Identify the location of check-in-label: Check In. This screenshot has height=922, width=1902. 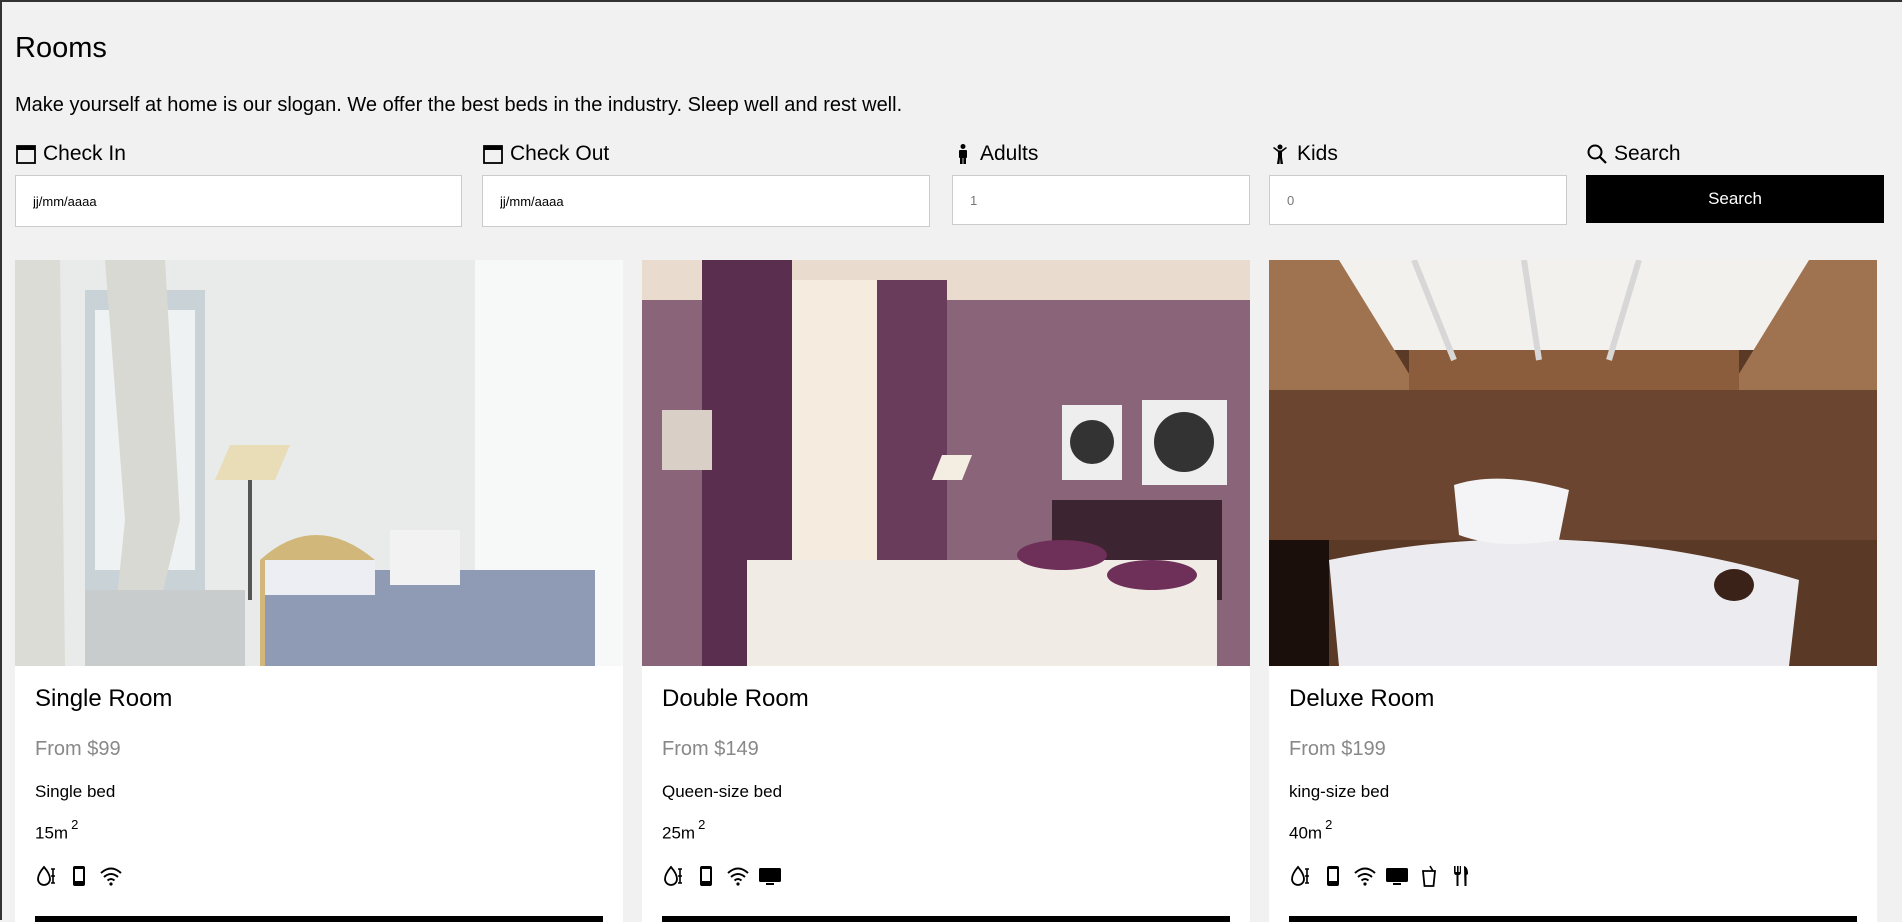
(70, 154).